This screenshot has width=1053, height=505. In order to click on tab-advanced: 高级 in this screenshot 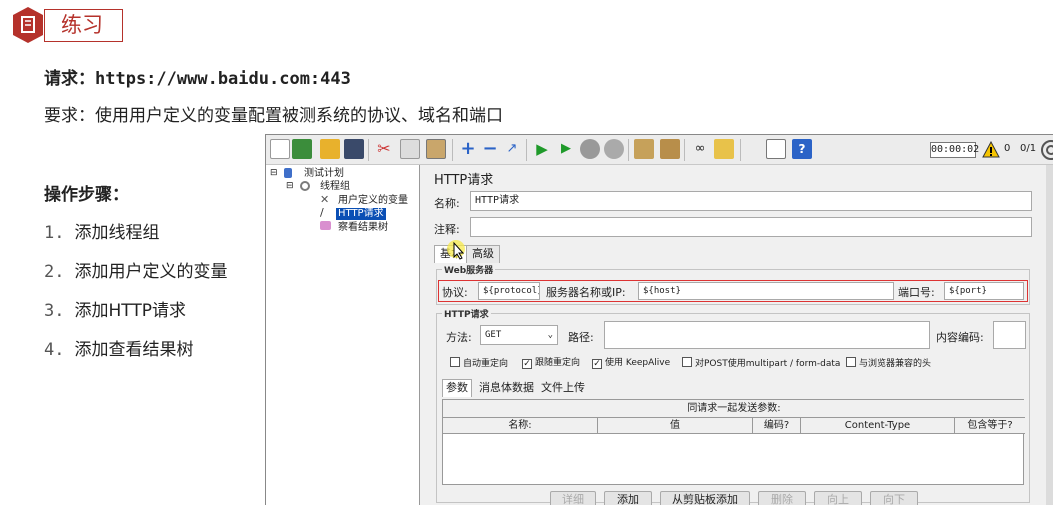, I will do `click(483, 254)`.